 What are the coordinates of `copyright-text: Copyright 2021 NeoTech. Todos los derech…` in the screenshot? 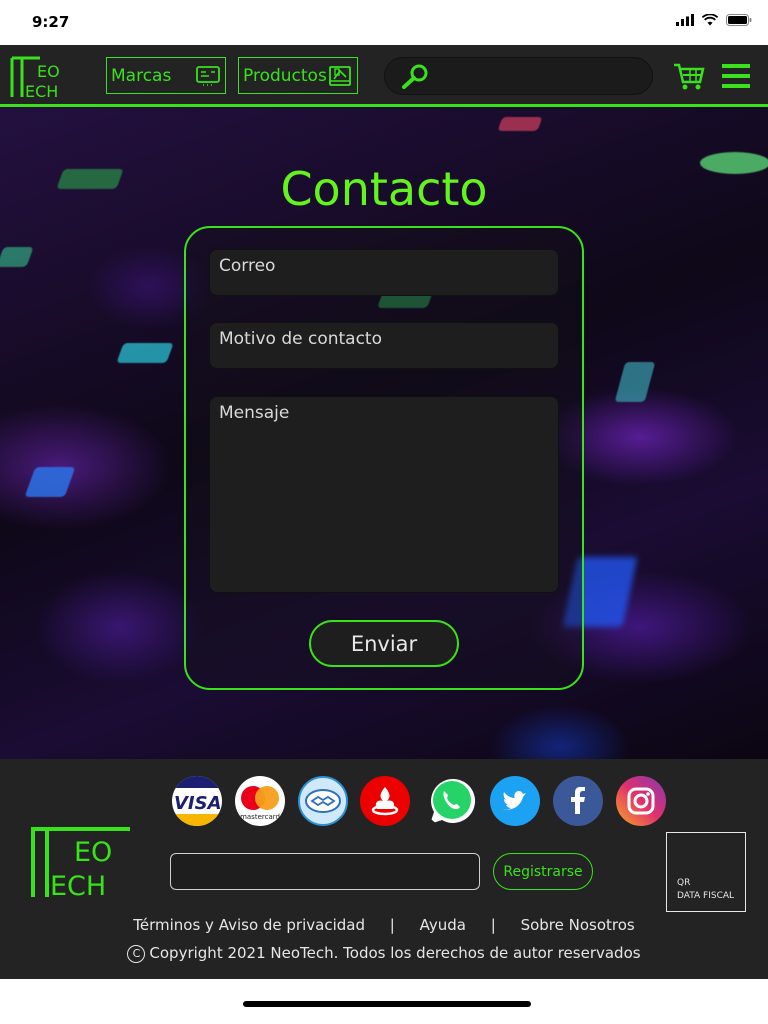 It's located at (395, 953).